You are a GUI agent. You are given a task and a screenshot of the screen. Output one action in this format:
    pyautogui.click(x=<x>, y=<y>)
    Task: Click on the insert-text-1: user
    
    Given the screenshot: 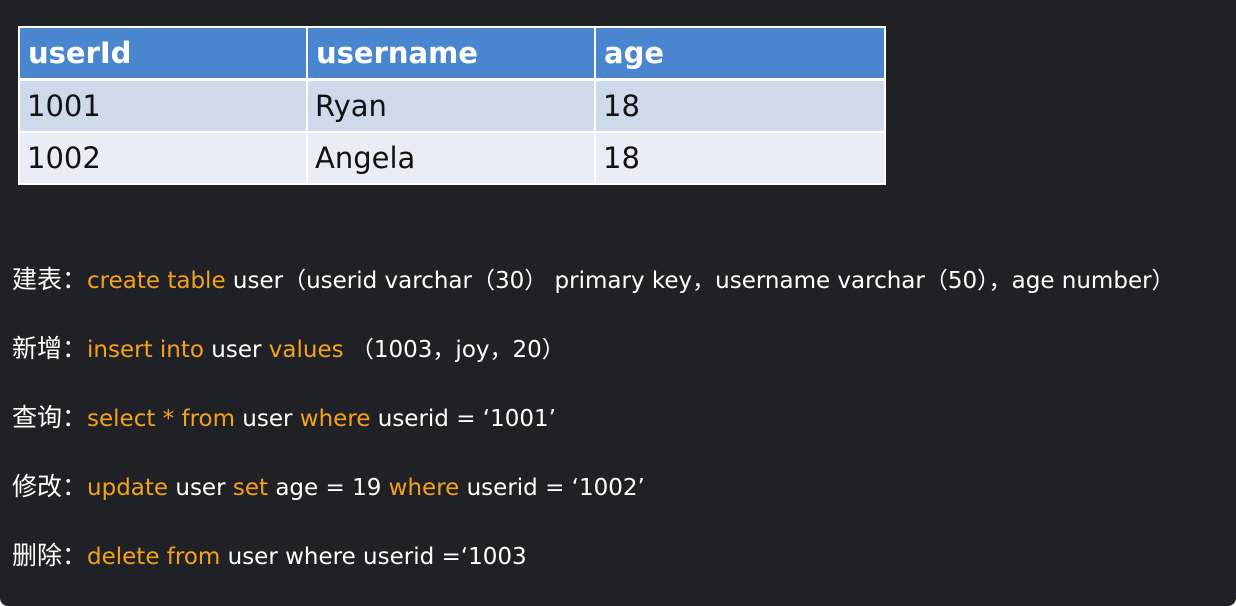 What is the action you would take?
    pyautogui.click(x=236, y=350)
    